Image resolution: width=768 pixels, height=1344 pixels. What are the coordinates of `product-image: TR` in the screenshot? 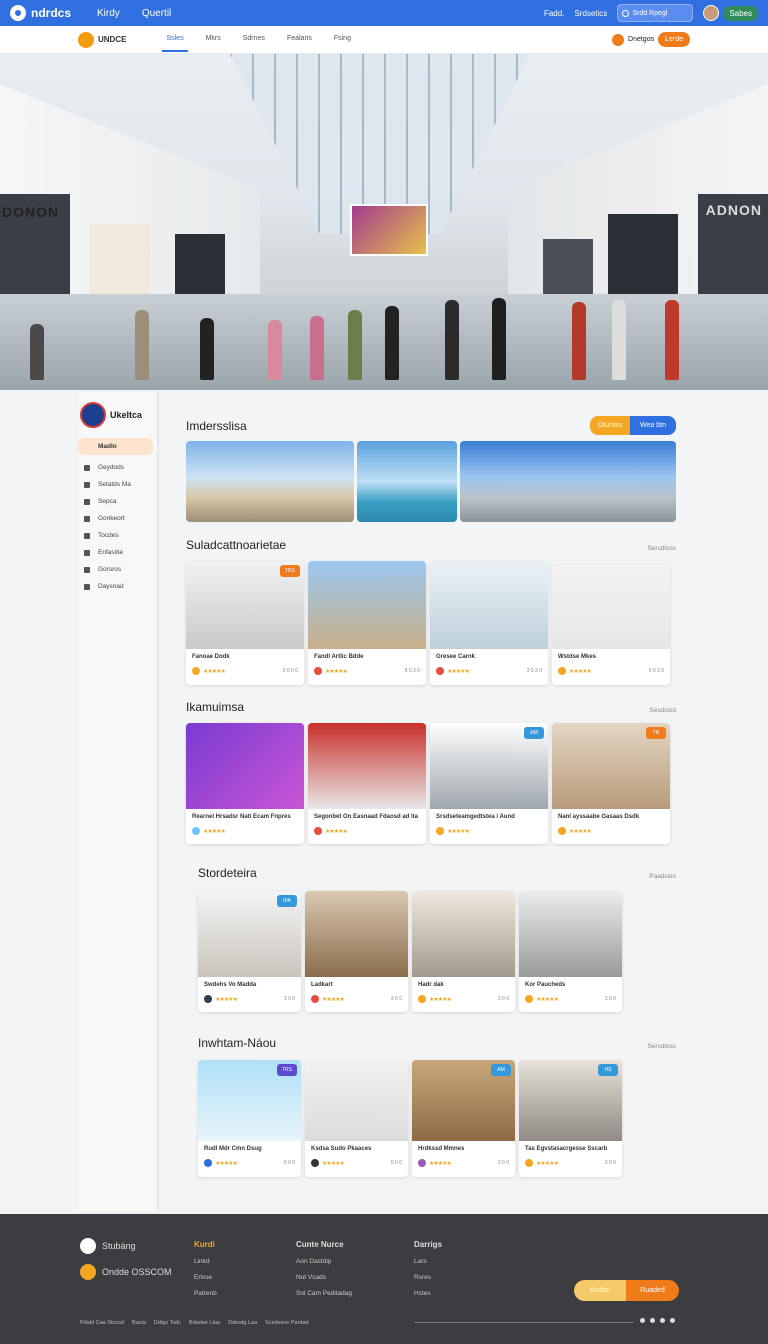 It's located at (611, 766).